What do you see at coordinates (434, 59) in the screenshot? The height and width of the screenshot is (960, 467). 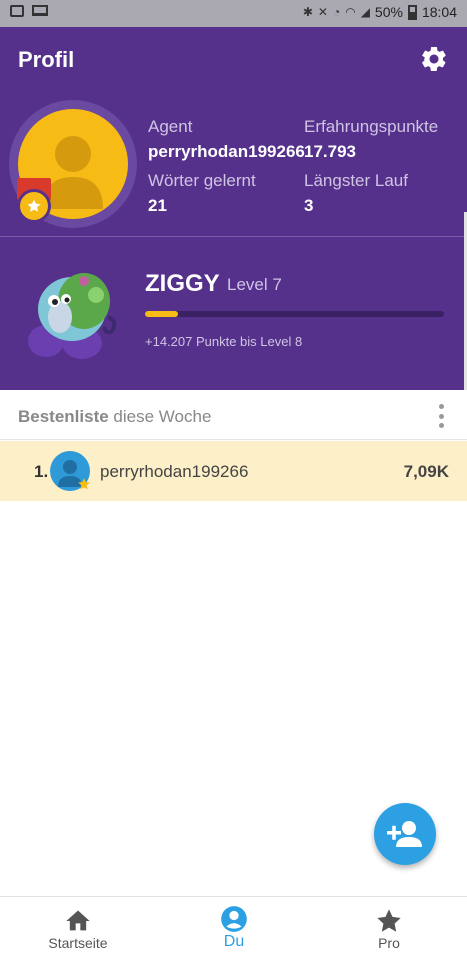 I see `gear-icon` at bounding box center [434, 59].